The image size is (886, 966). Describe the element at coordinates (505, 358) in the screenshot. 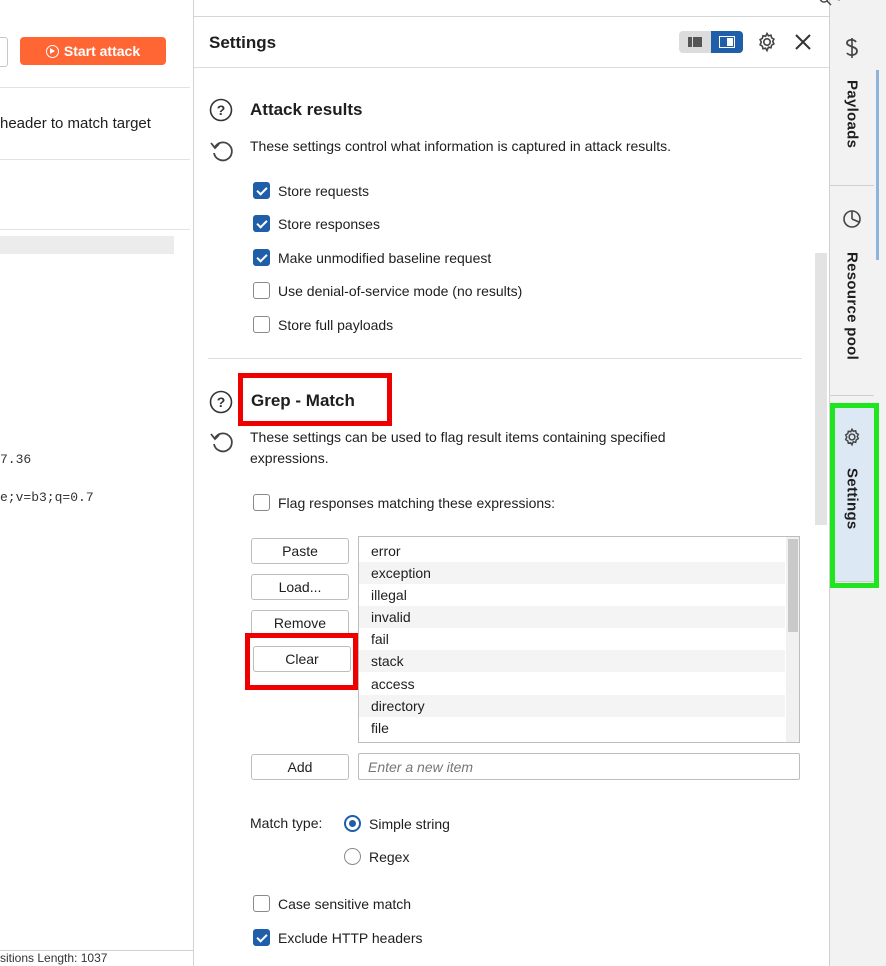

I see `section-divider` at that location.